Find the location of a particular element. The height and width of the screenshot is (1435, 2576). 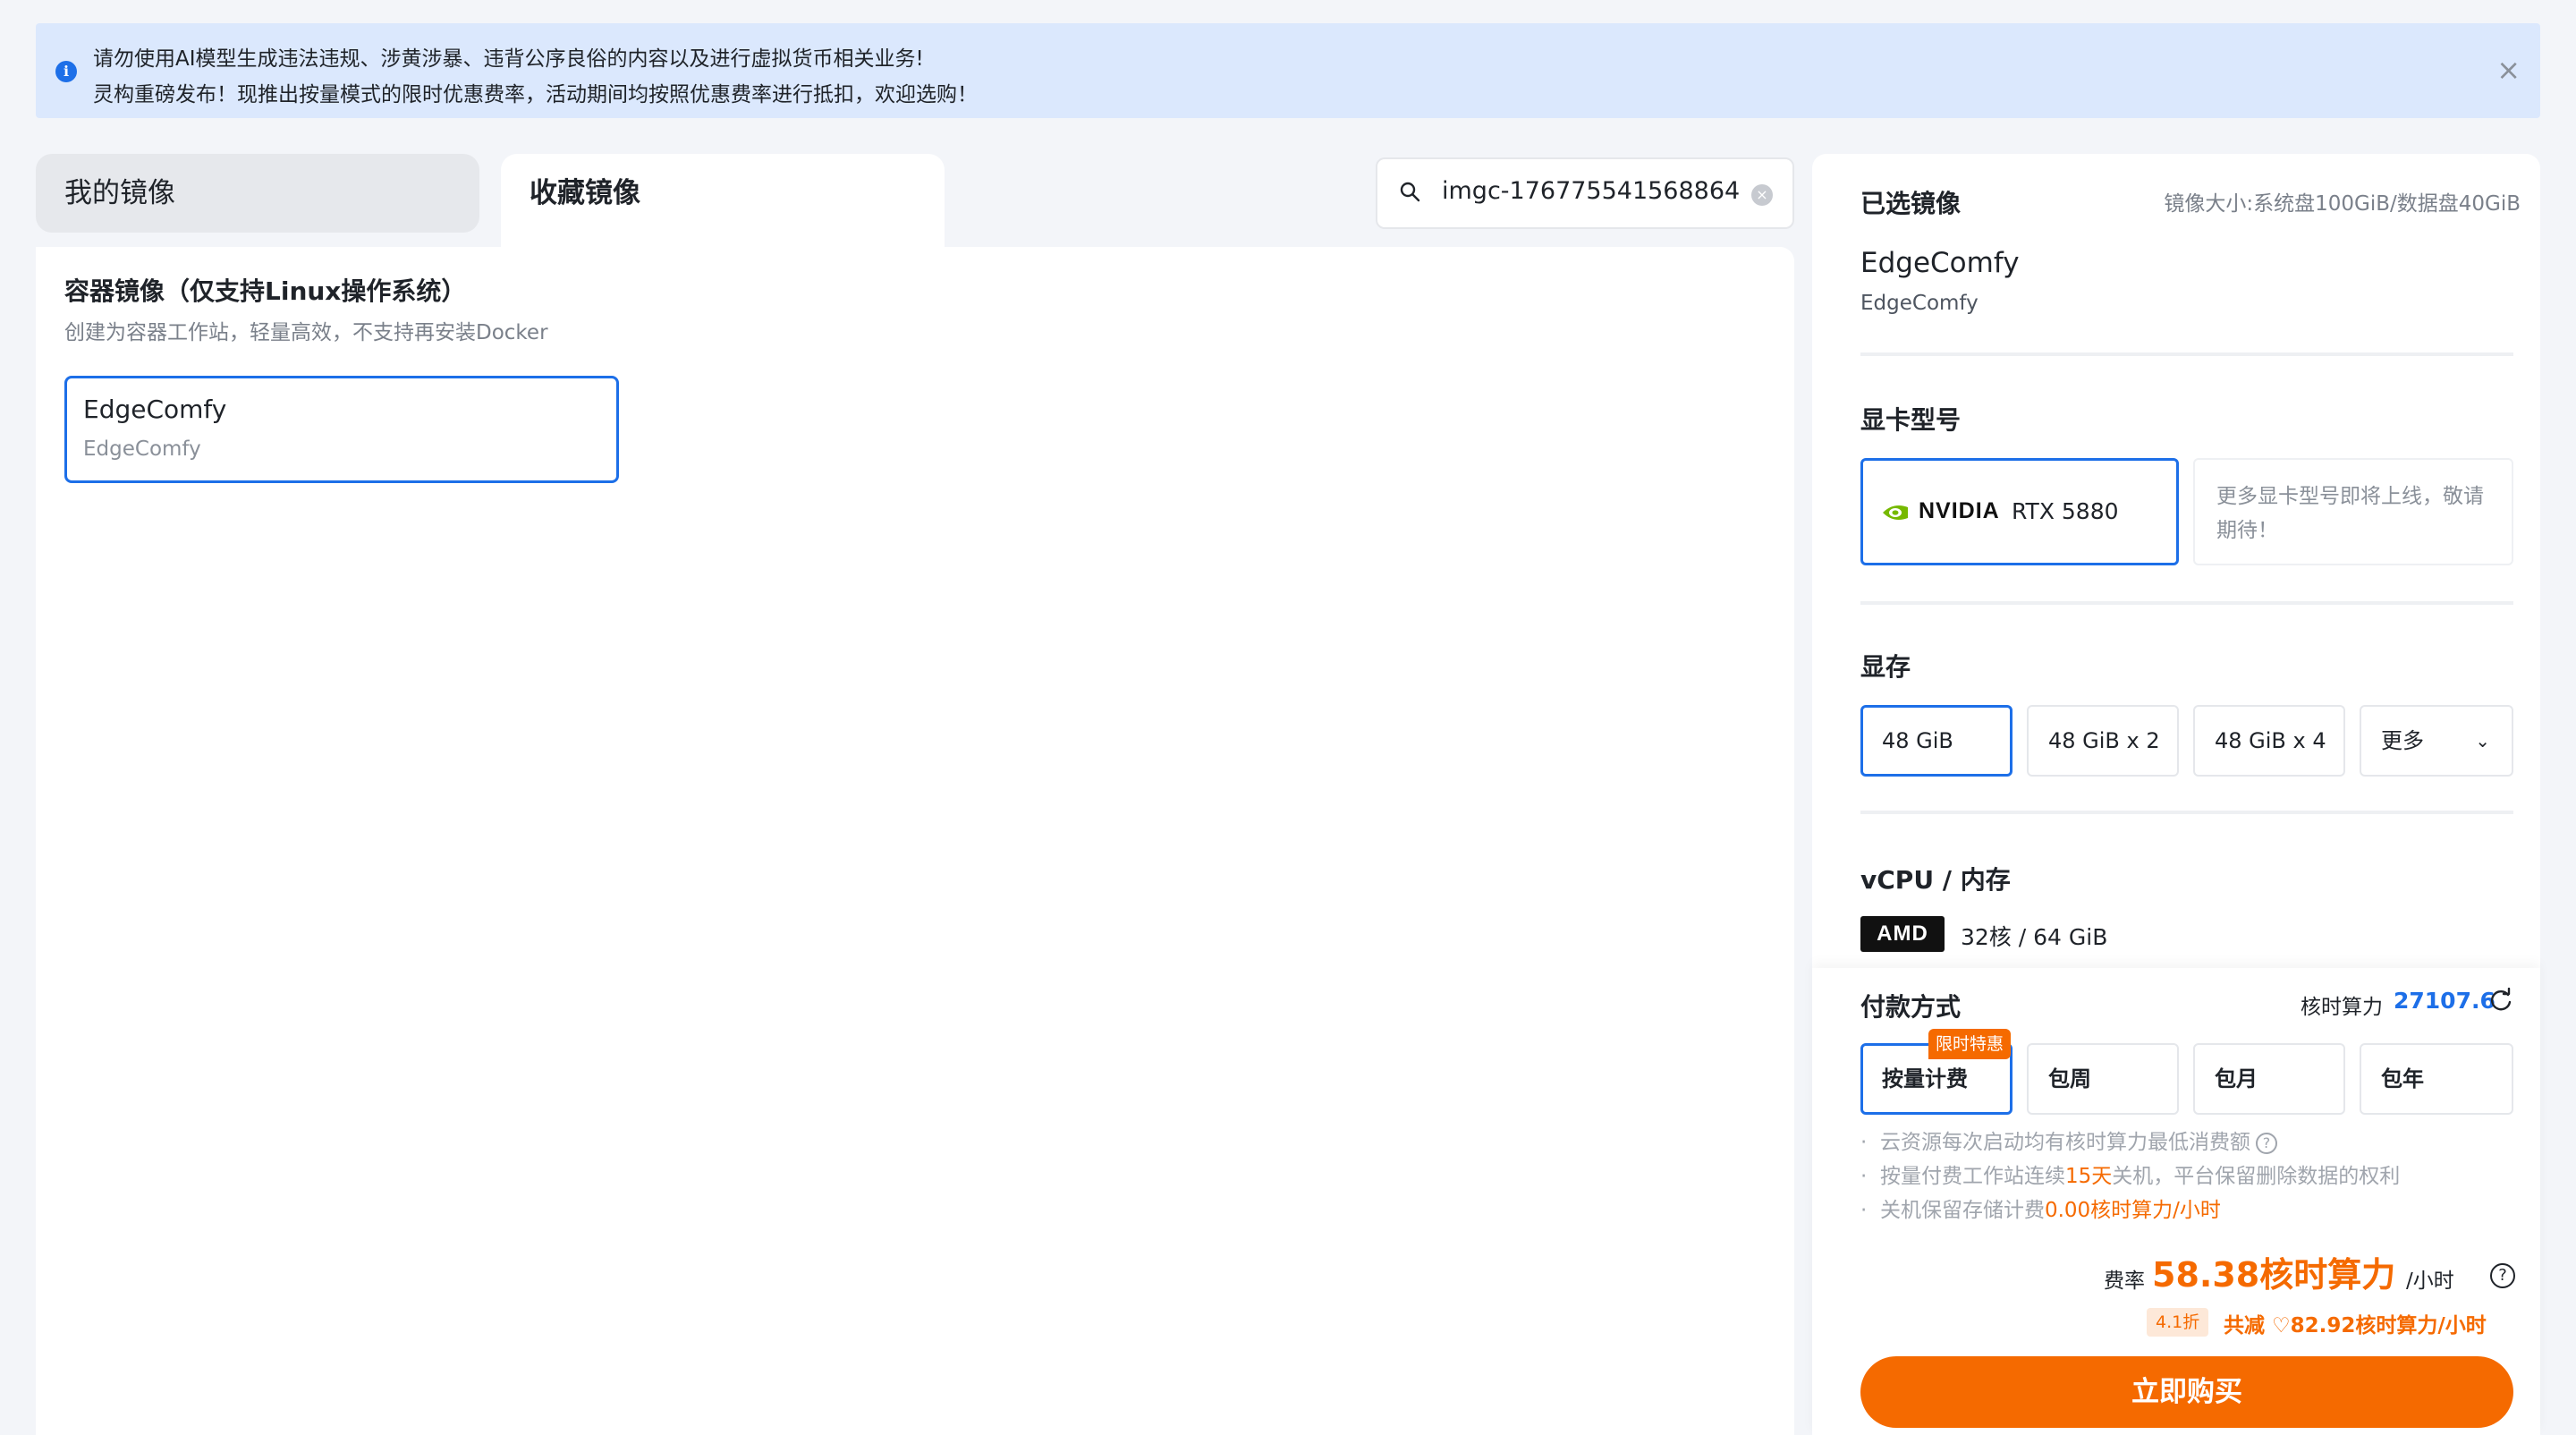

refresh-icon is located at coordinates (2500, 1000).